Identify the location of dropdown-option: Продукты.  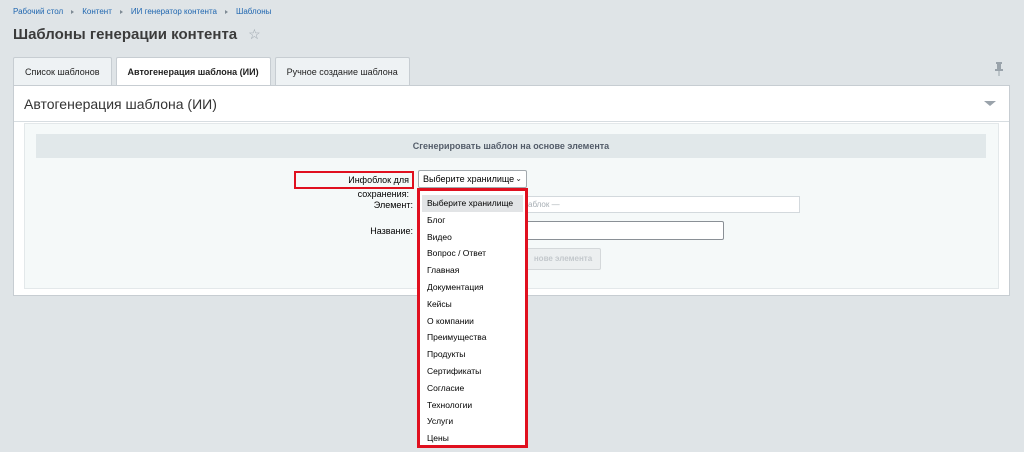
(472, 354).